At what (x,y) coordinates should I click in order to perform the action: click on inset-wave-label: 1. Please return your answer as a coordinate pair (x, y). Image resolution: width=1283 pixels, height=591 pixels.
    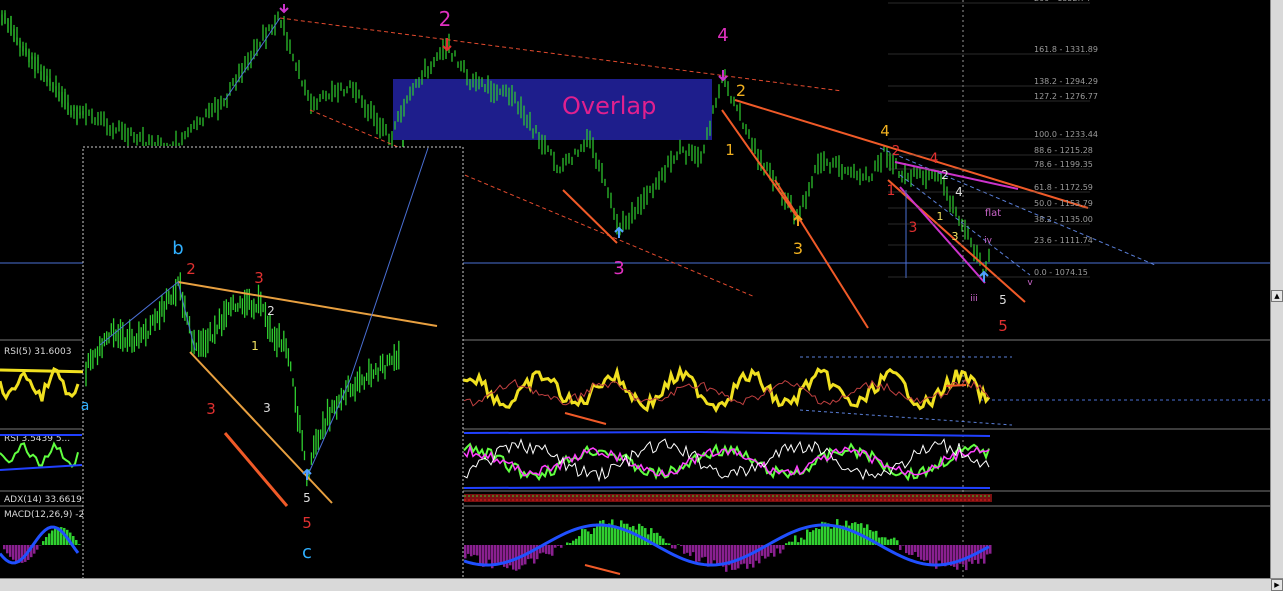
    Looking at the image, I should click on (255, 346).